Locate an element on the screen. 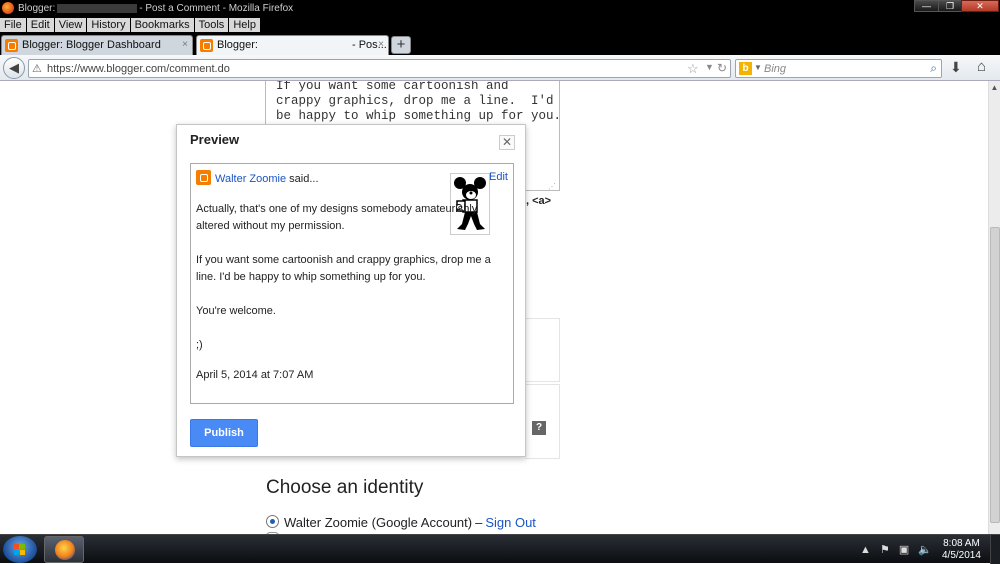 This screenshot has width=1000, height=564. system-tray: ▲ ⚑ ▣ 🔈 is located at coordinates (899, 549).